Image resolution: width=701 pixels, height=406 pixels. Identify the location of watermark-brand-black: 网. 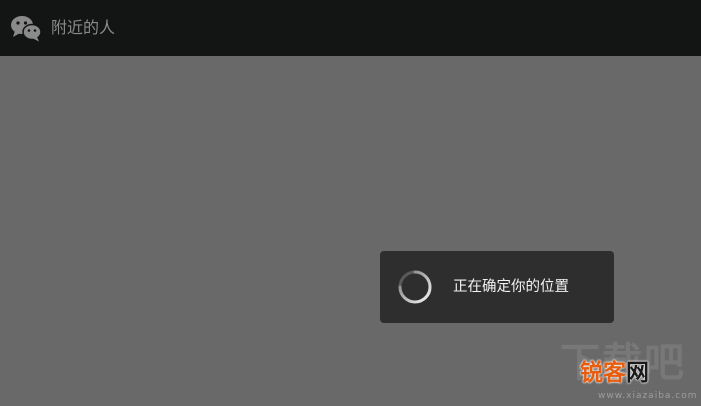
(637, 373).